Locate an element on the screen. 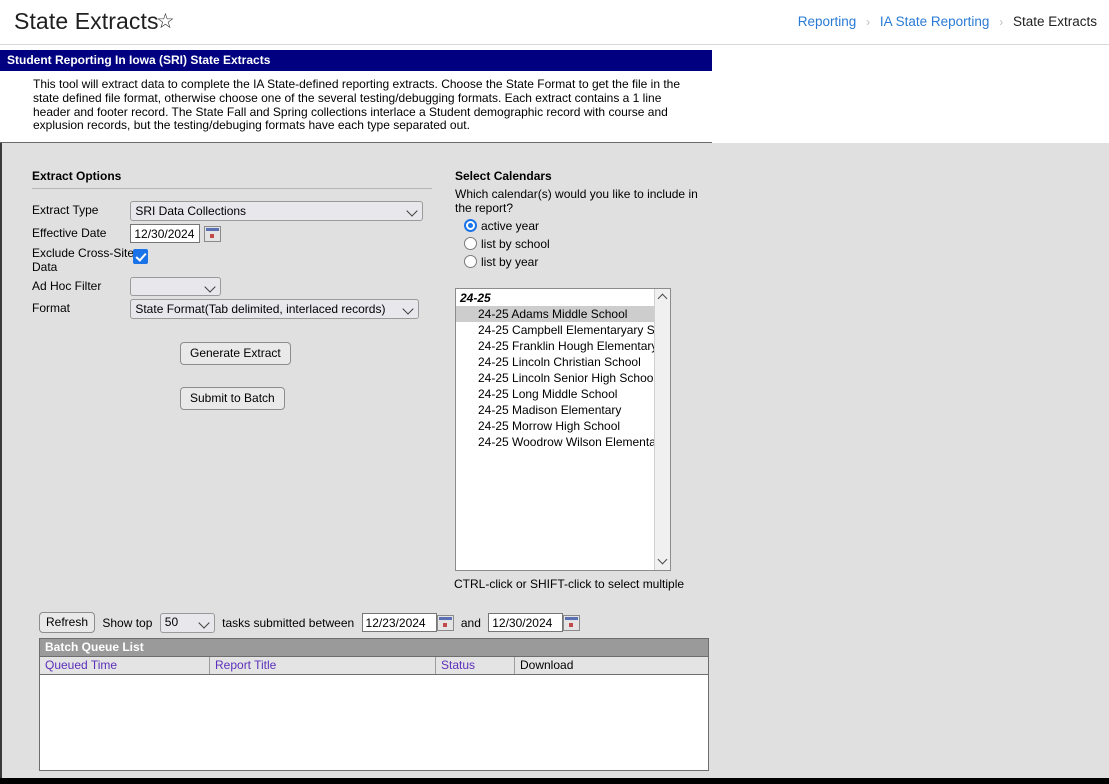  batch-queue-header-row: Queued Time Report Title Status Download is located at coordinates (374, 666).